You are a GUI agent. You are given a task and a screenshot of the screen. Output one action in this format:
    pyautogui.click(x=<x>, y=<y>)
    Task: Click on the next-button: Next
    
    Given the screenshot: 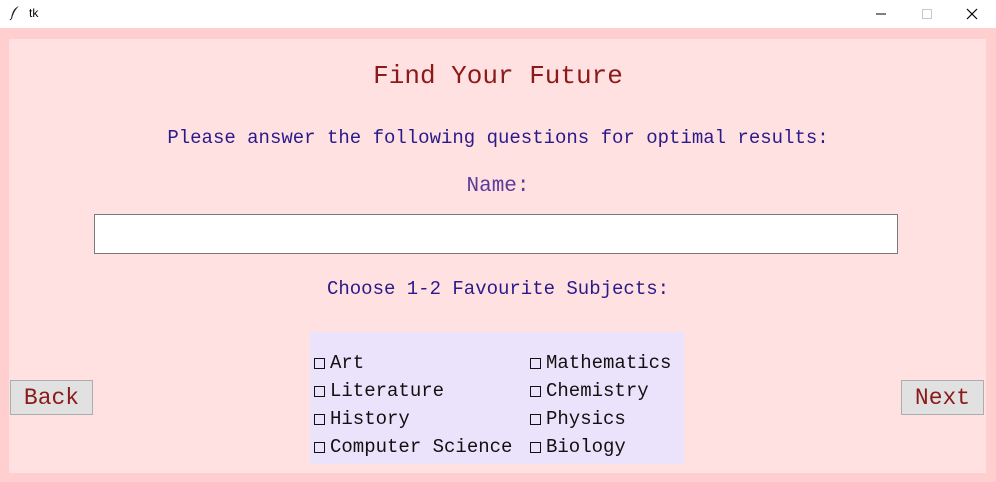 What is the action you would take?
    pyautogui.click(x=942, y=397)
    